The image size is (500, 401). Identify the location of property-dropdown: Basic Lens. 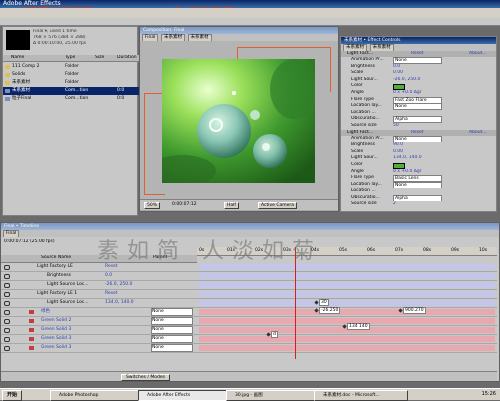
(417, 178).